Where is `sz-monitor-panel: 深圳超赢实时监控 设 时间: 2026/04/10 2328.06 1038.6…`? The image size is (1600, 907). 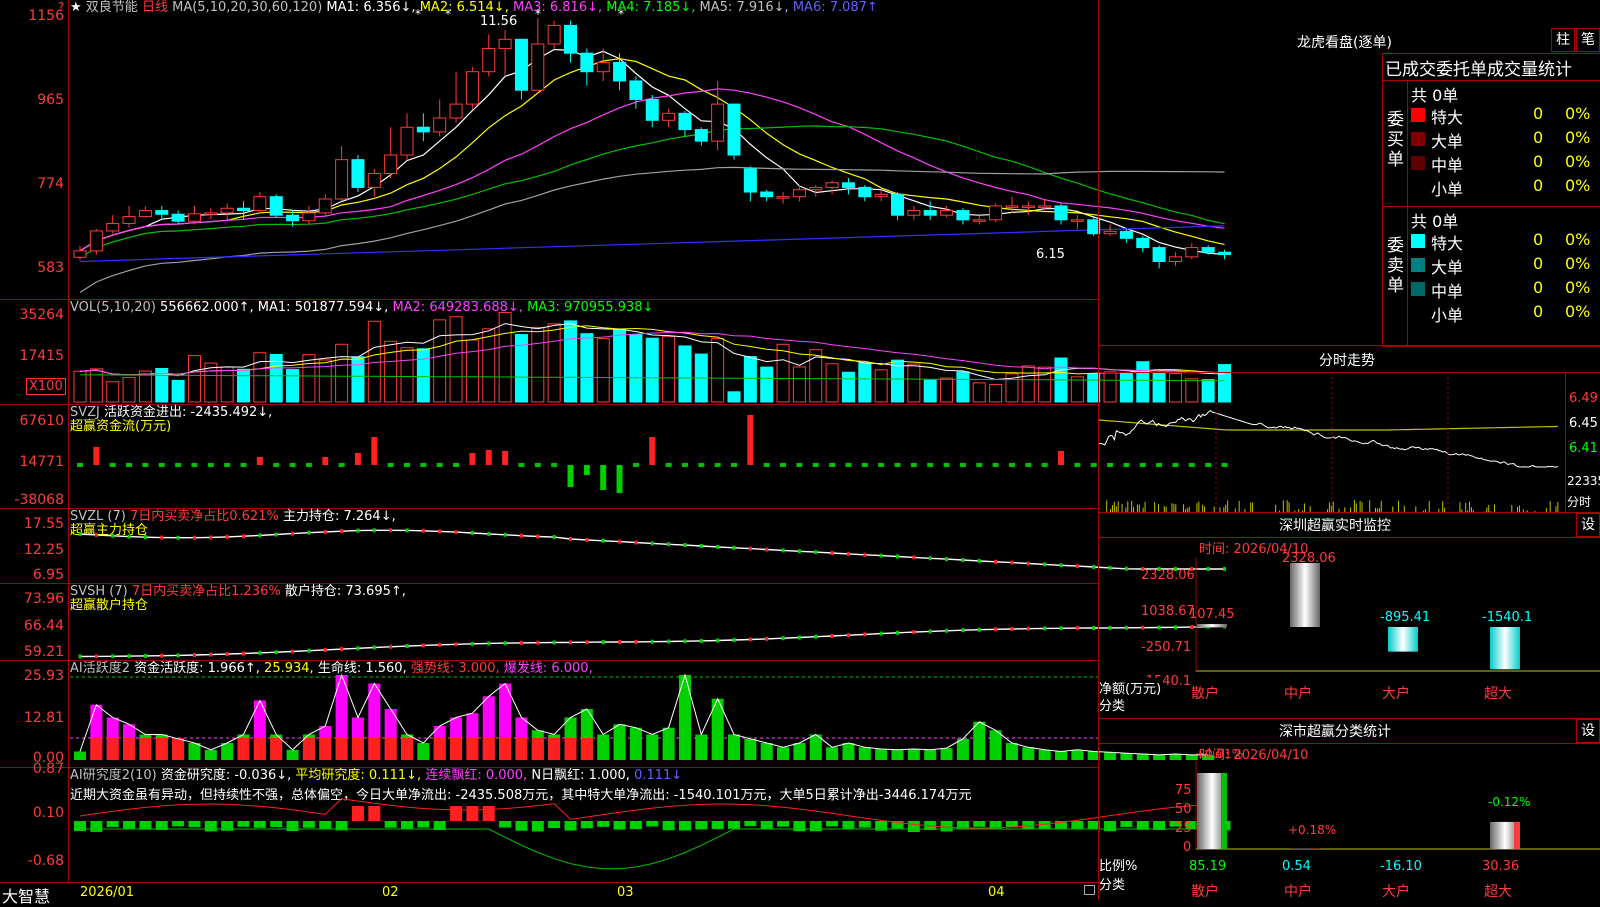
sz-monitor-panel: 深圳超赢实时监控 设 时间: 2026/04/10 2328.06 1038.6… is located at coordinates (1349, 615).